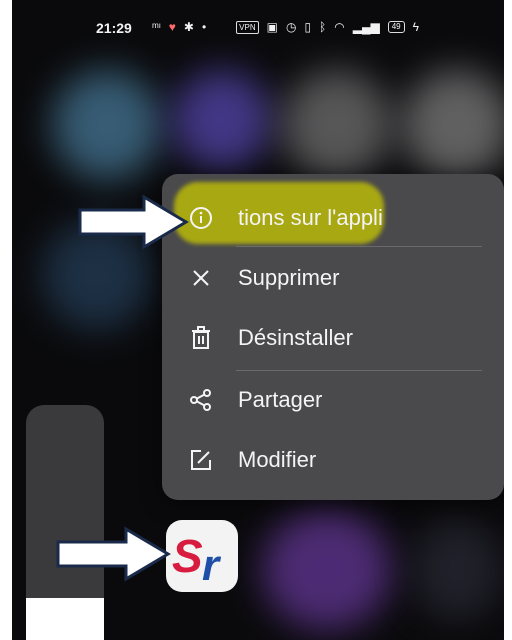  Describe the element at coordinates (201, 218) in the screenshot. I see `info-icon` at that location.